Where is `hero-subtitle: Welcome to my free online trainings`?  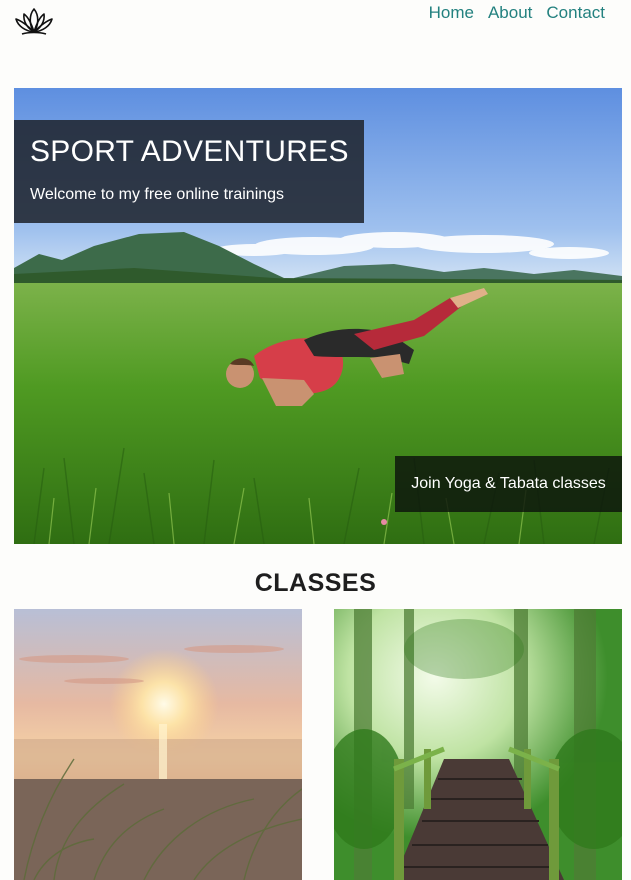
hero-subtitle: Welcome to my free online trainings is located at coordinates (157, 194).